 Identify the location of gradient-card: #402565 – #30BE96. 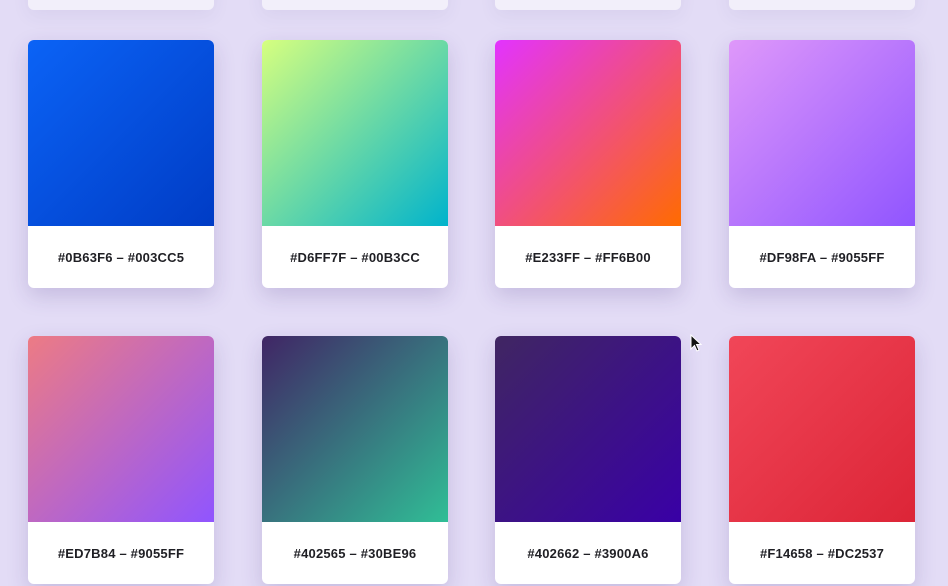
(355, 460).